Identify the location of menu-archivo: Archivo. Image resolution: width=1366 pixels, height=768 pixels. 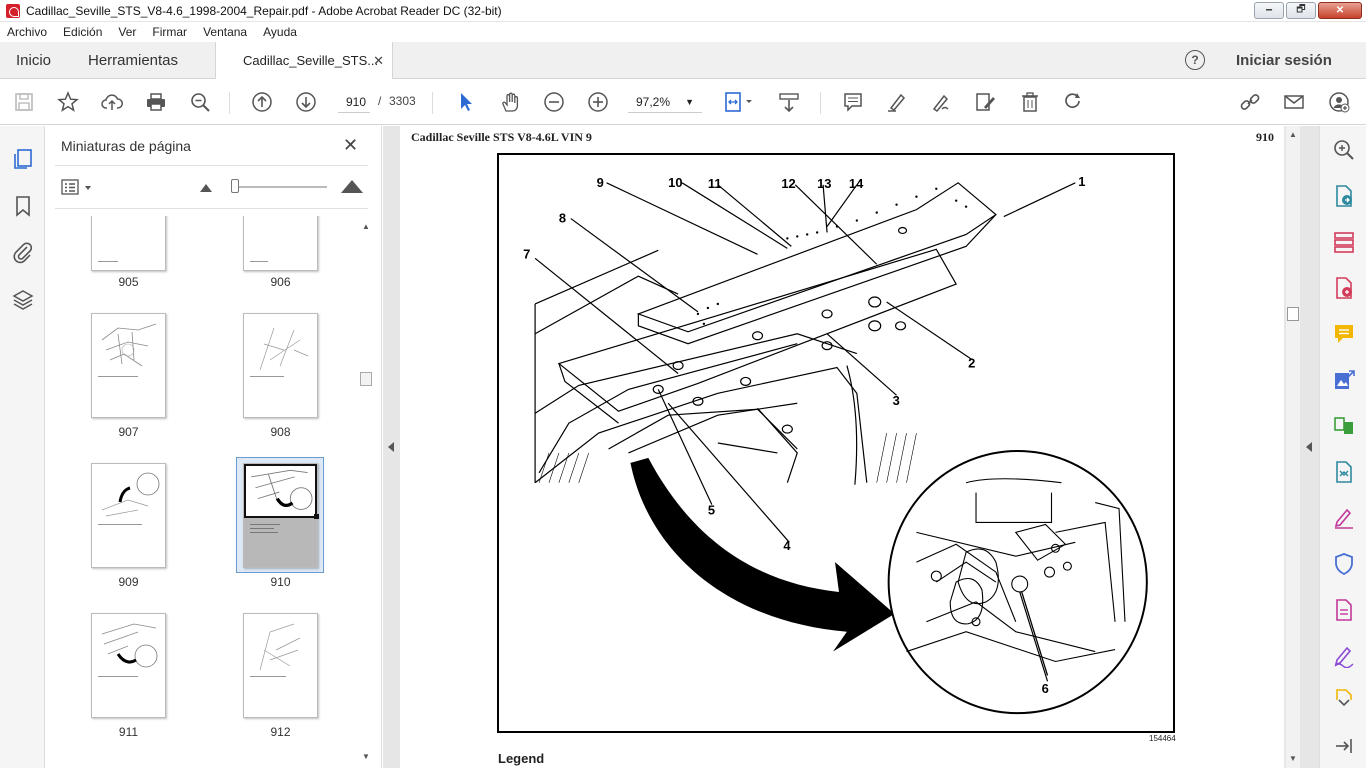
(27, 32).